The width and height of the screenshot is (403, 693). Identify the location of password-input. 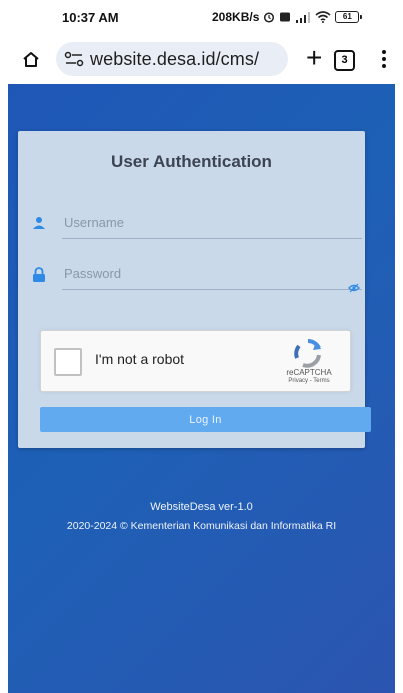
(212, 275).